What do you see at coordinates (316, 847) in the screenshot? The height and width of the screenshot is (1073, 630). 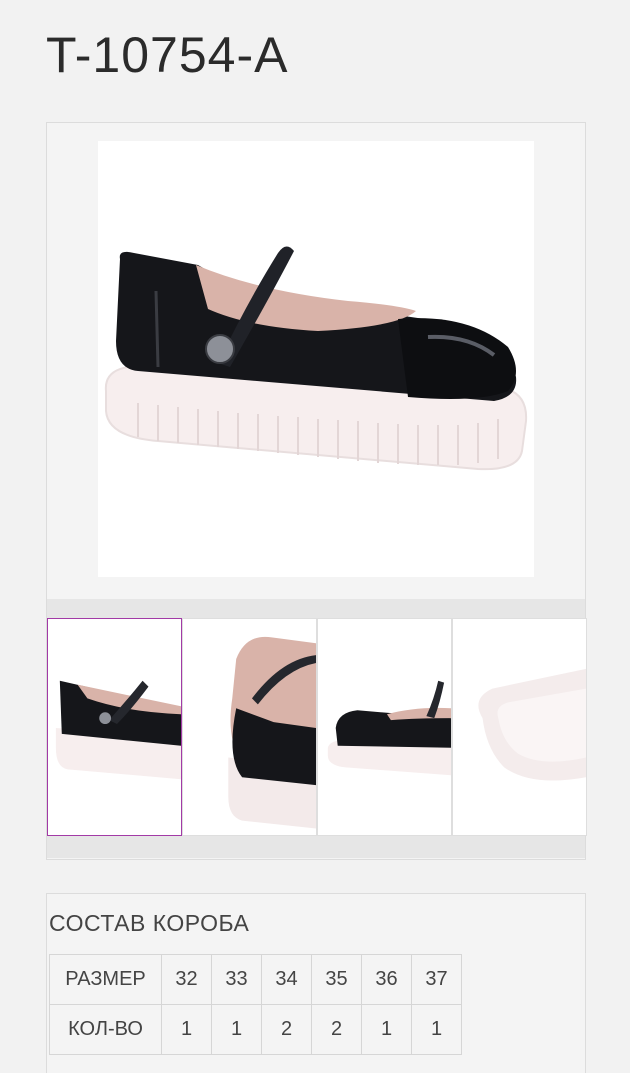 I see `gallery-bottom-bar` at bounding box center [316, 847].